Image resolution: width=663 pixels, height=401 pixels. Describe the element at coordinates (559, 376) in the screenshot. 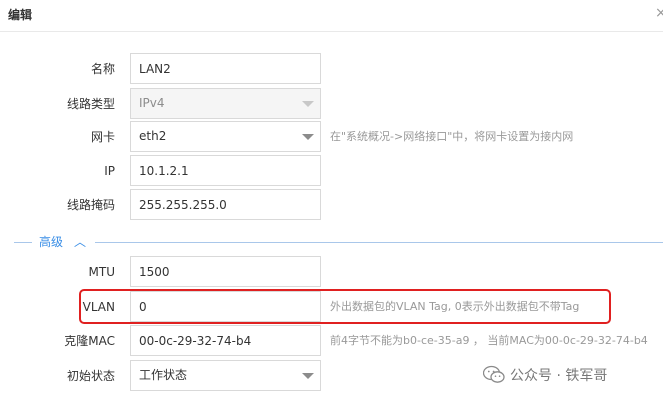

I see `watermark-text: 公众号 · 铁军哥` at that location.